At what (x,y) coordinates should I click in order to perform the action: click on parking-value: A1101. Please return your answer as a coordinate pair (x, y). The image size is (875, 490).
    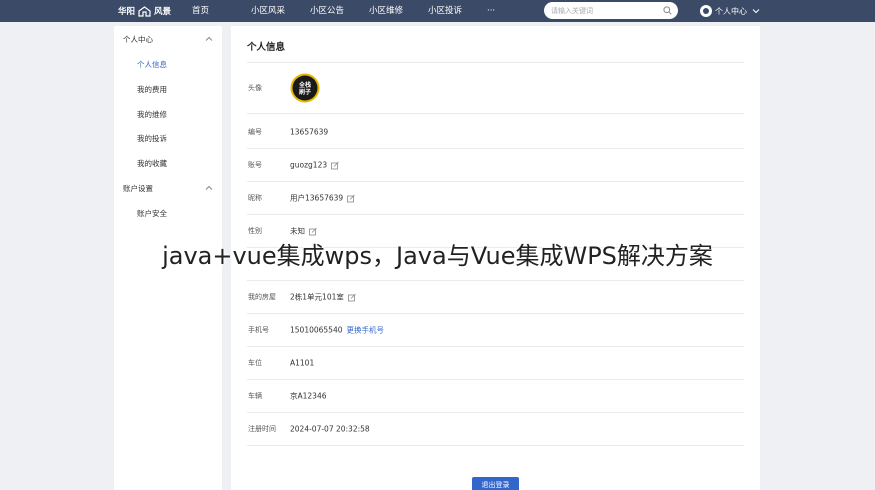
    Looking at the image, I should click on (302, 363).